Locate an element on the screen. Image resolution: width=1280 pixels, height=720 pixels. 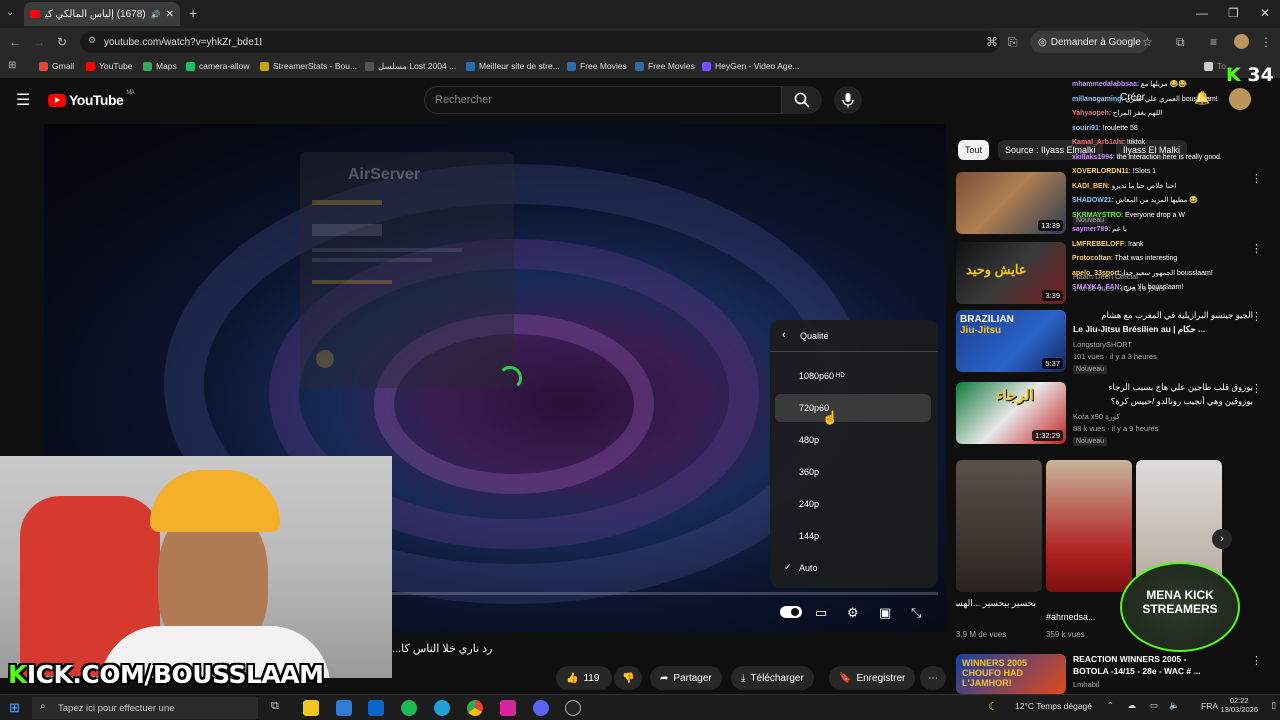
chat-username: millanogaming is located at coordinates (1097, 99).